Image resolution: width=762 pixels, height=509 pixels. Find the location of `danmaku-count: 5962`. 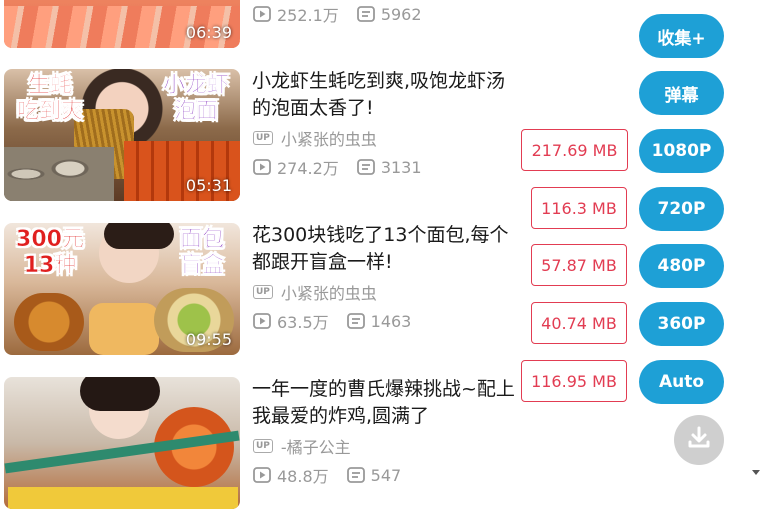

danmaku-count: 5962 is located at coordinates (401, 14).